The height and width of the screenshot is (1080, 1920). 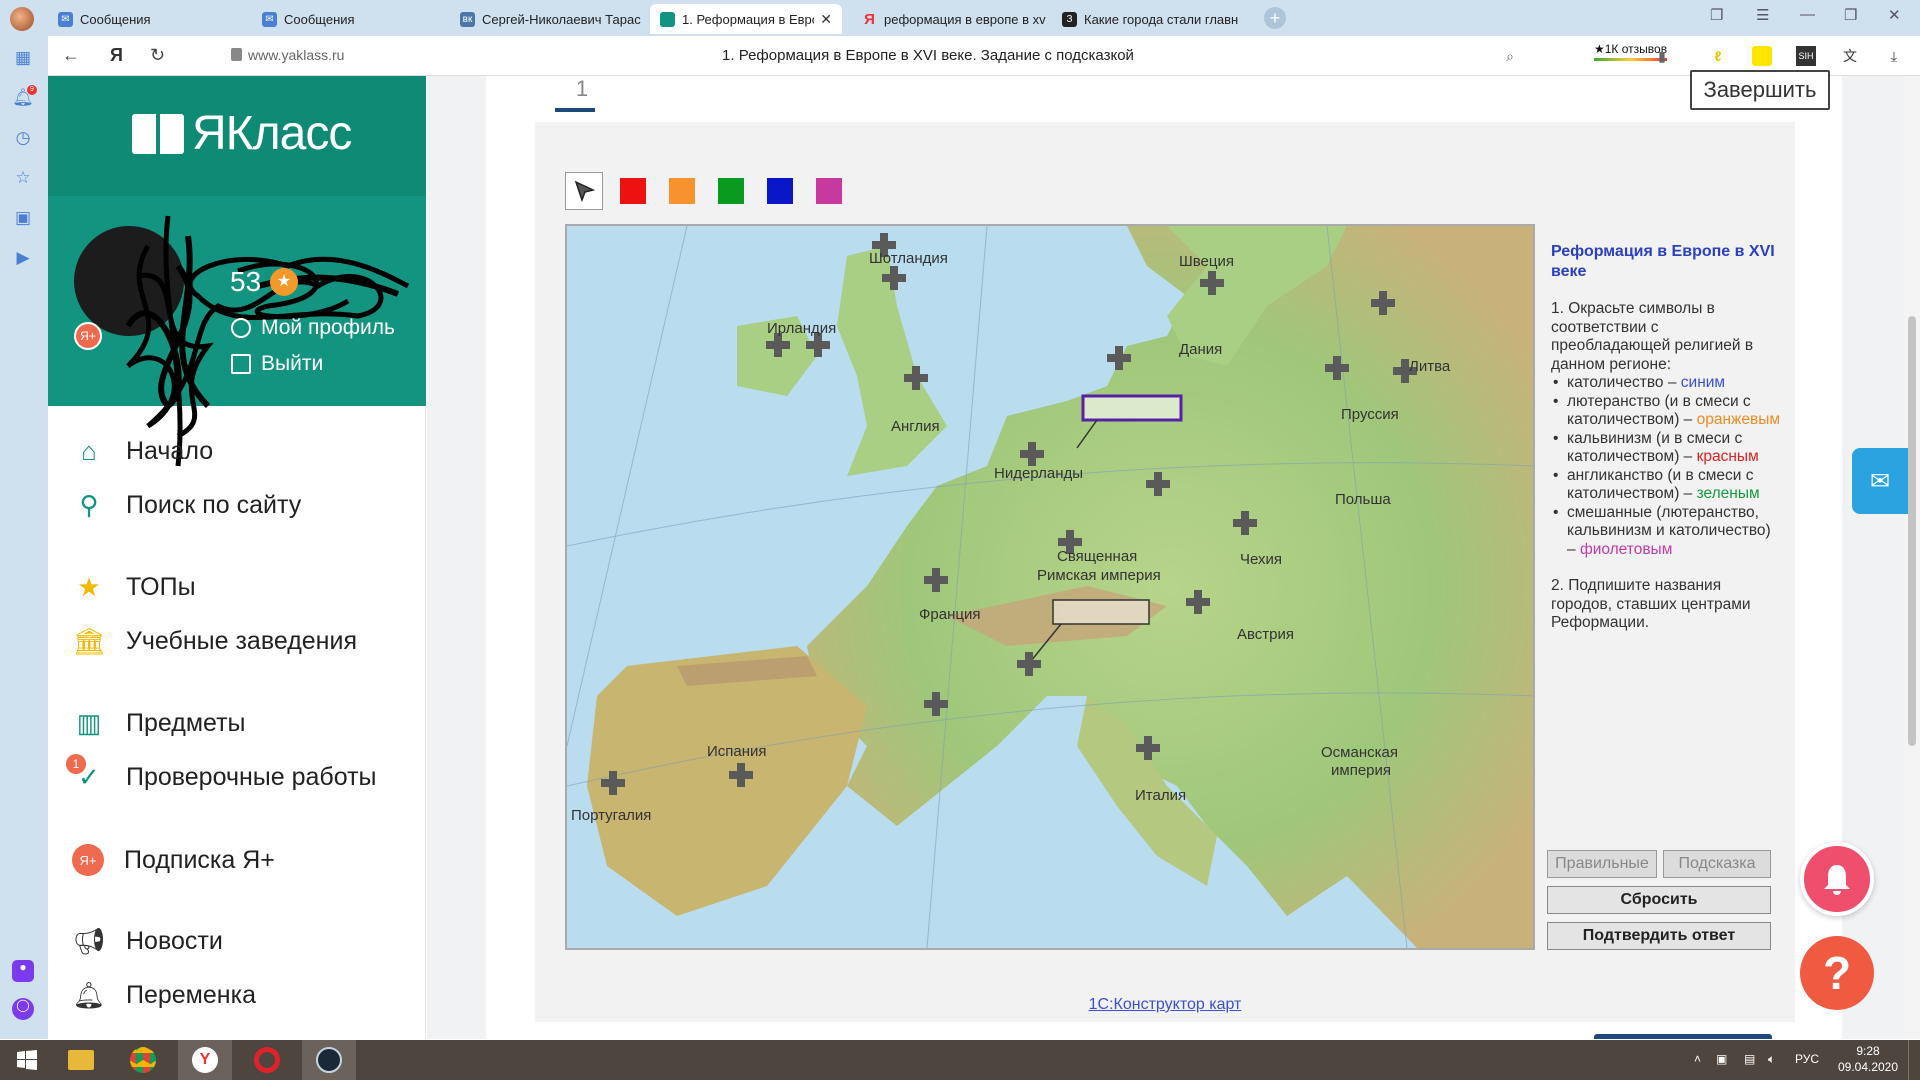 I want to click on map-label-poland: Польша, so click(x=1363, y=499).